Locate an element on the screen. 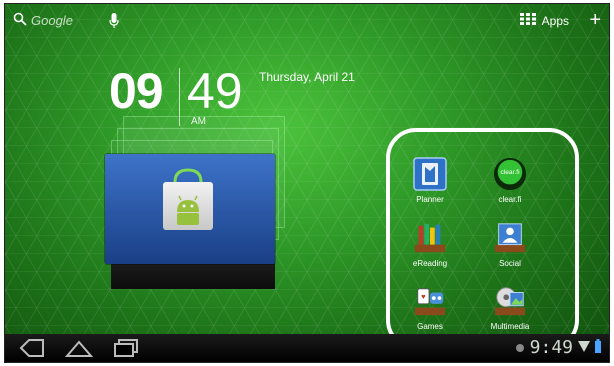 This screenshot has height=366, width=614. multimedia-icon is located at coordinates (510, 301).